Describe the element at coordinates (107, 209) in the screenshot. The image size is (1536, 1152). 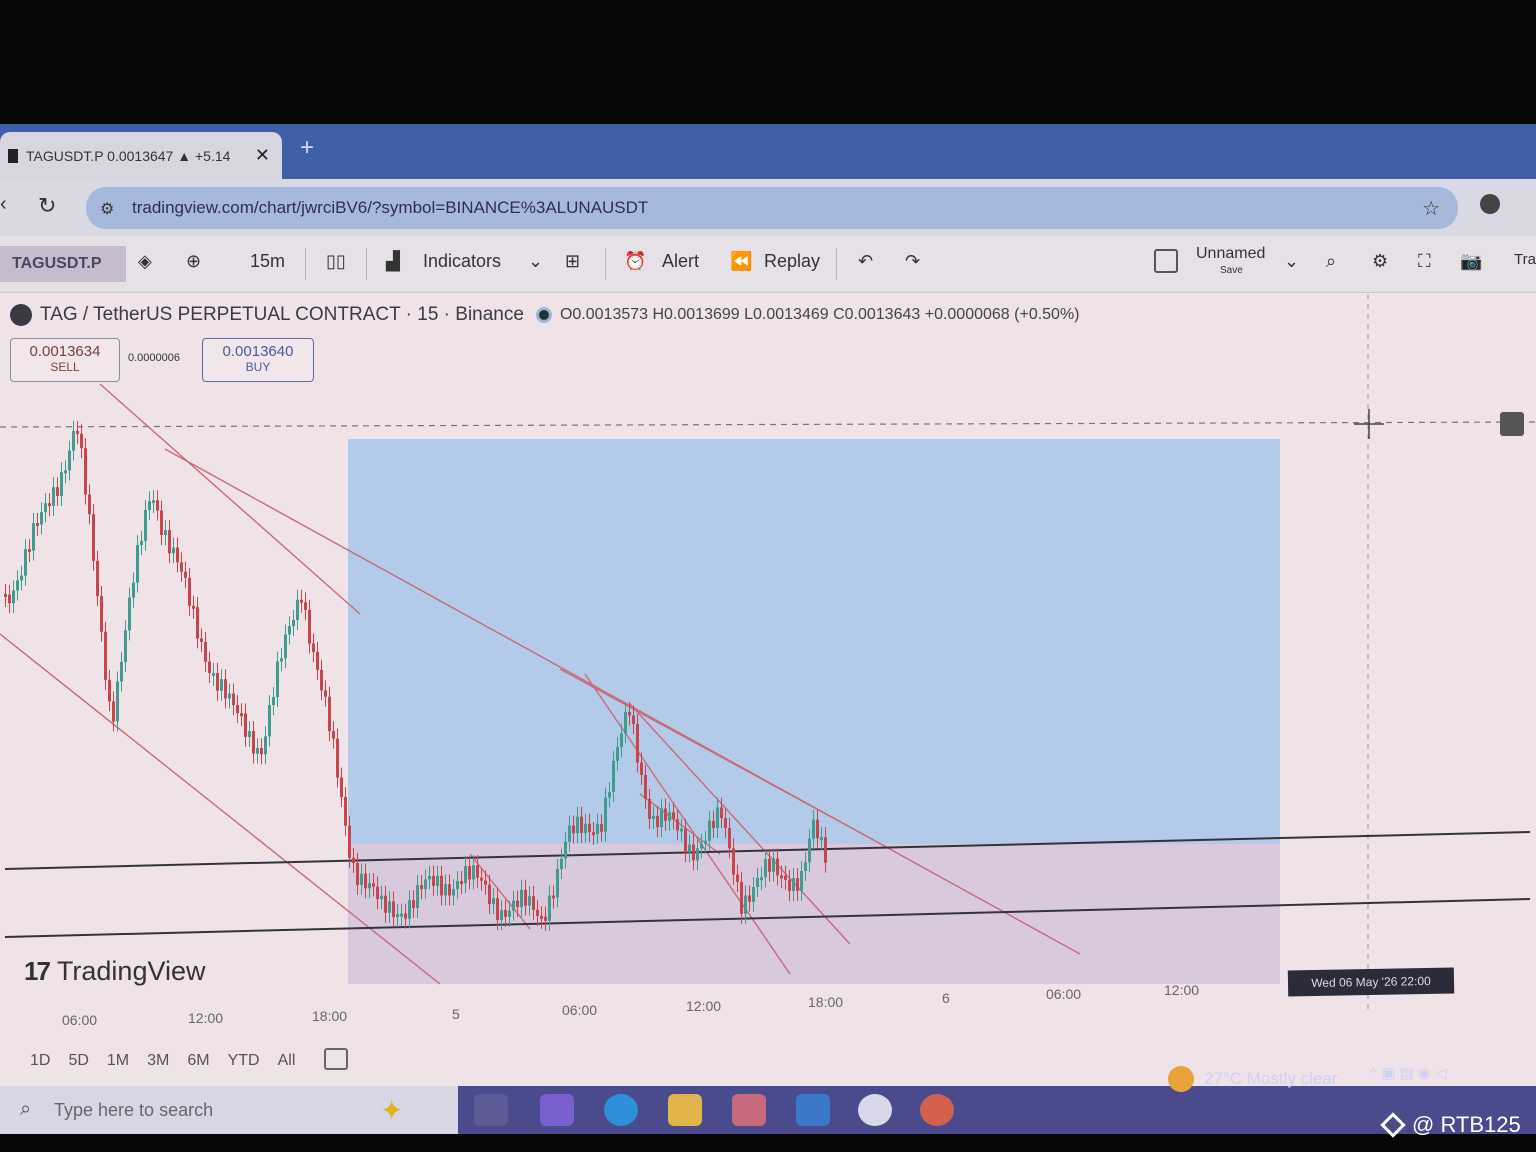
I see `site-settings-icon: ⚙` at that location.